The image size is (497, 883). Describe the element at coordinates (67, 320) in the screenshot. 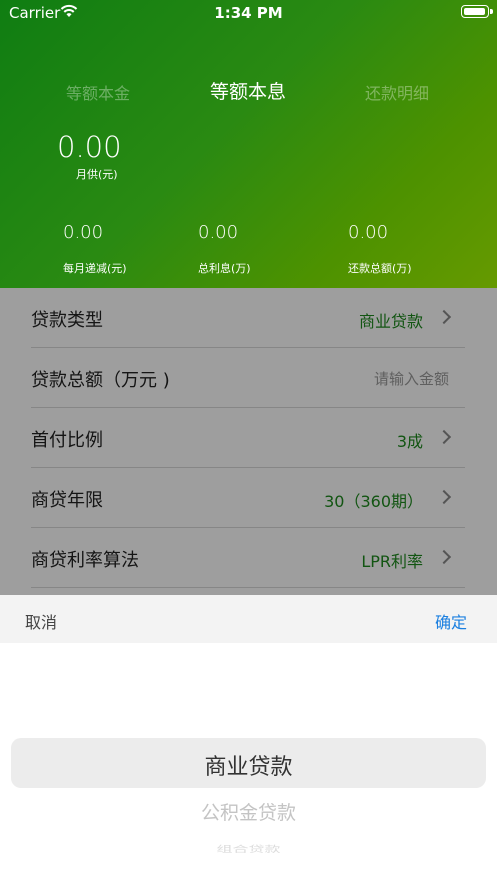

I see `loan-type-label: 贷款类型` at that location.